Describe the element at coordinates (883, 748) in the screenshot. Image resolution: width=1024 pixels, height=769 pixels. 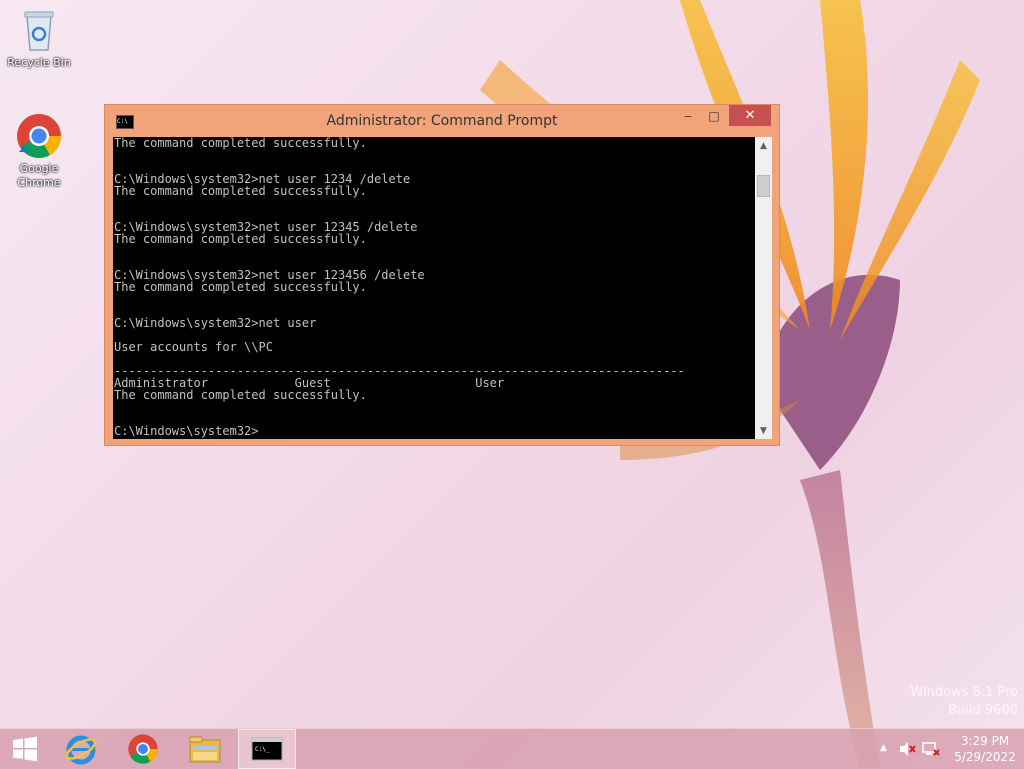
I see `show-hidden-icons-arrow-icon: ▲` at that location.